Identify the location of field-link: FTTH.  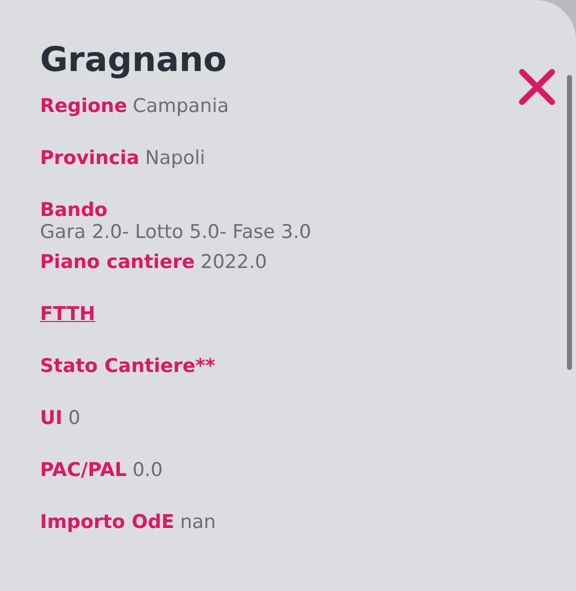
(68, 314).